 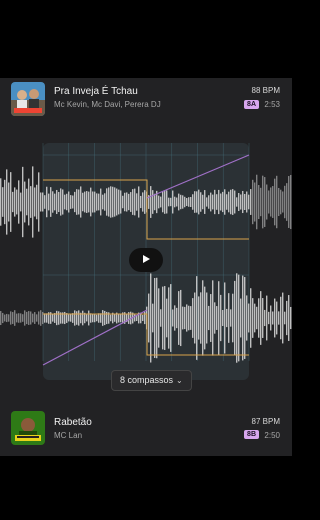 I want to click on track-a-title: Pra Inveja É Tchau, so click(x=96, y=91).